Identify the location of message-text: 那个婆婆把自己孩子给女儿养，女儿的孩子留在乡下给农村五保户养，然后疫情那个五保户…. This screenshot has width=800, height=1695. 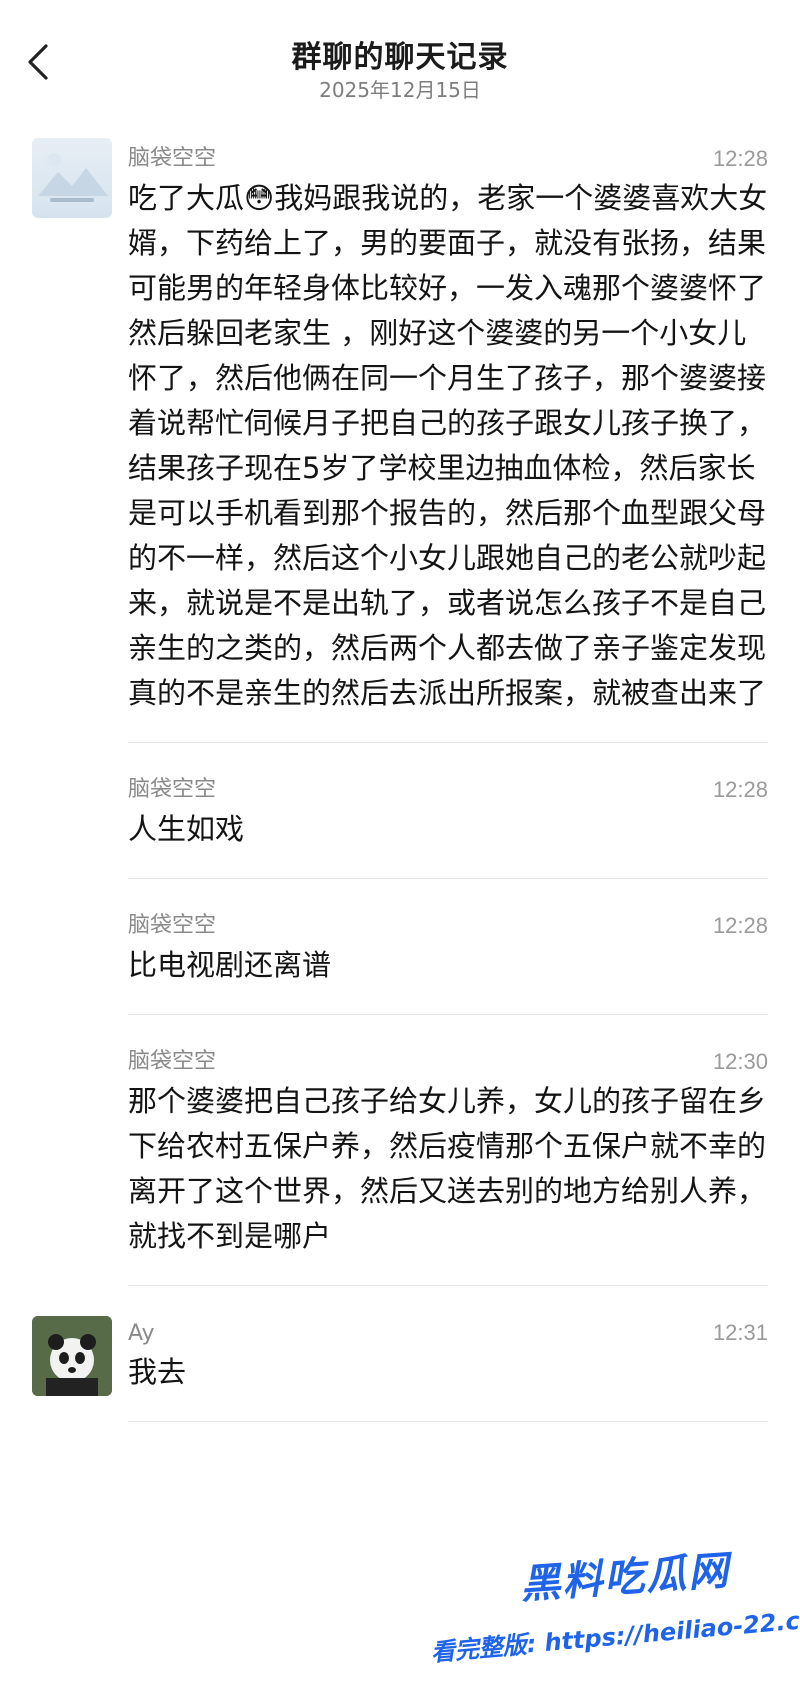
(447, 1168).